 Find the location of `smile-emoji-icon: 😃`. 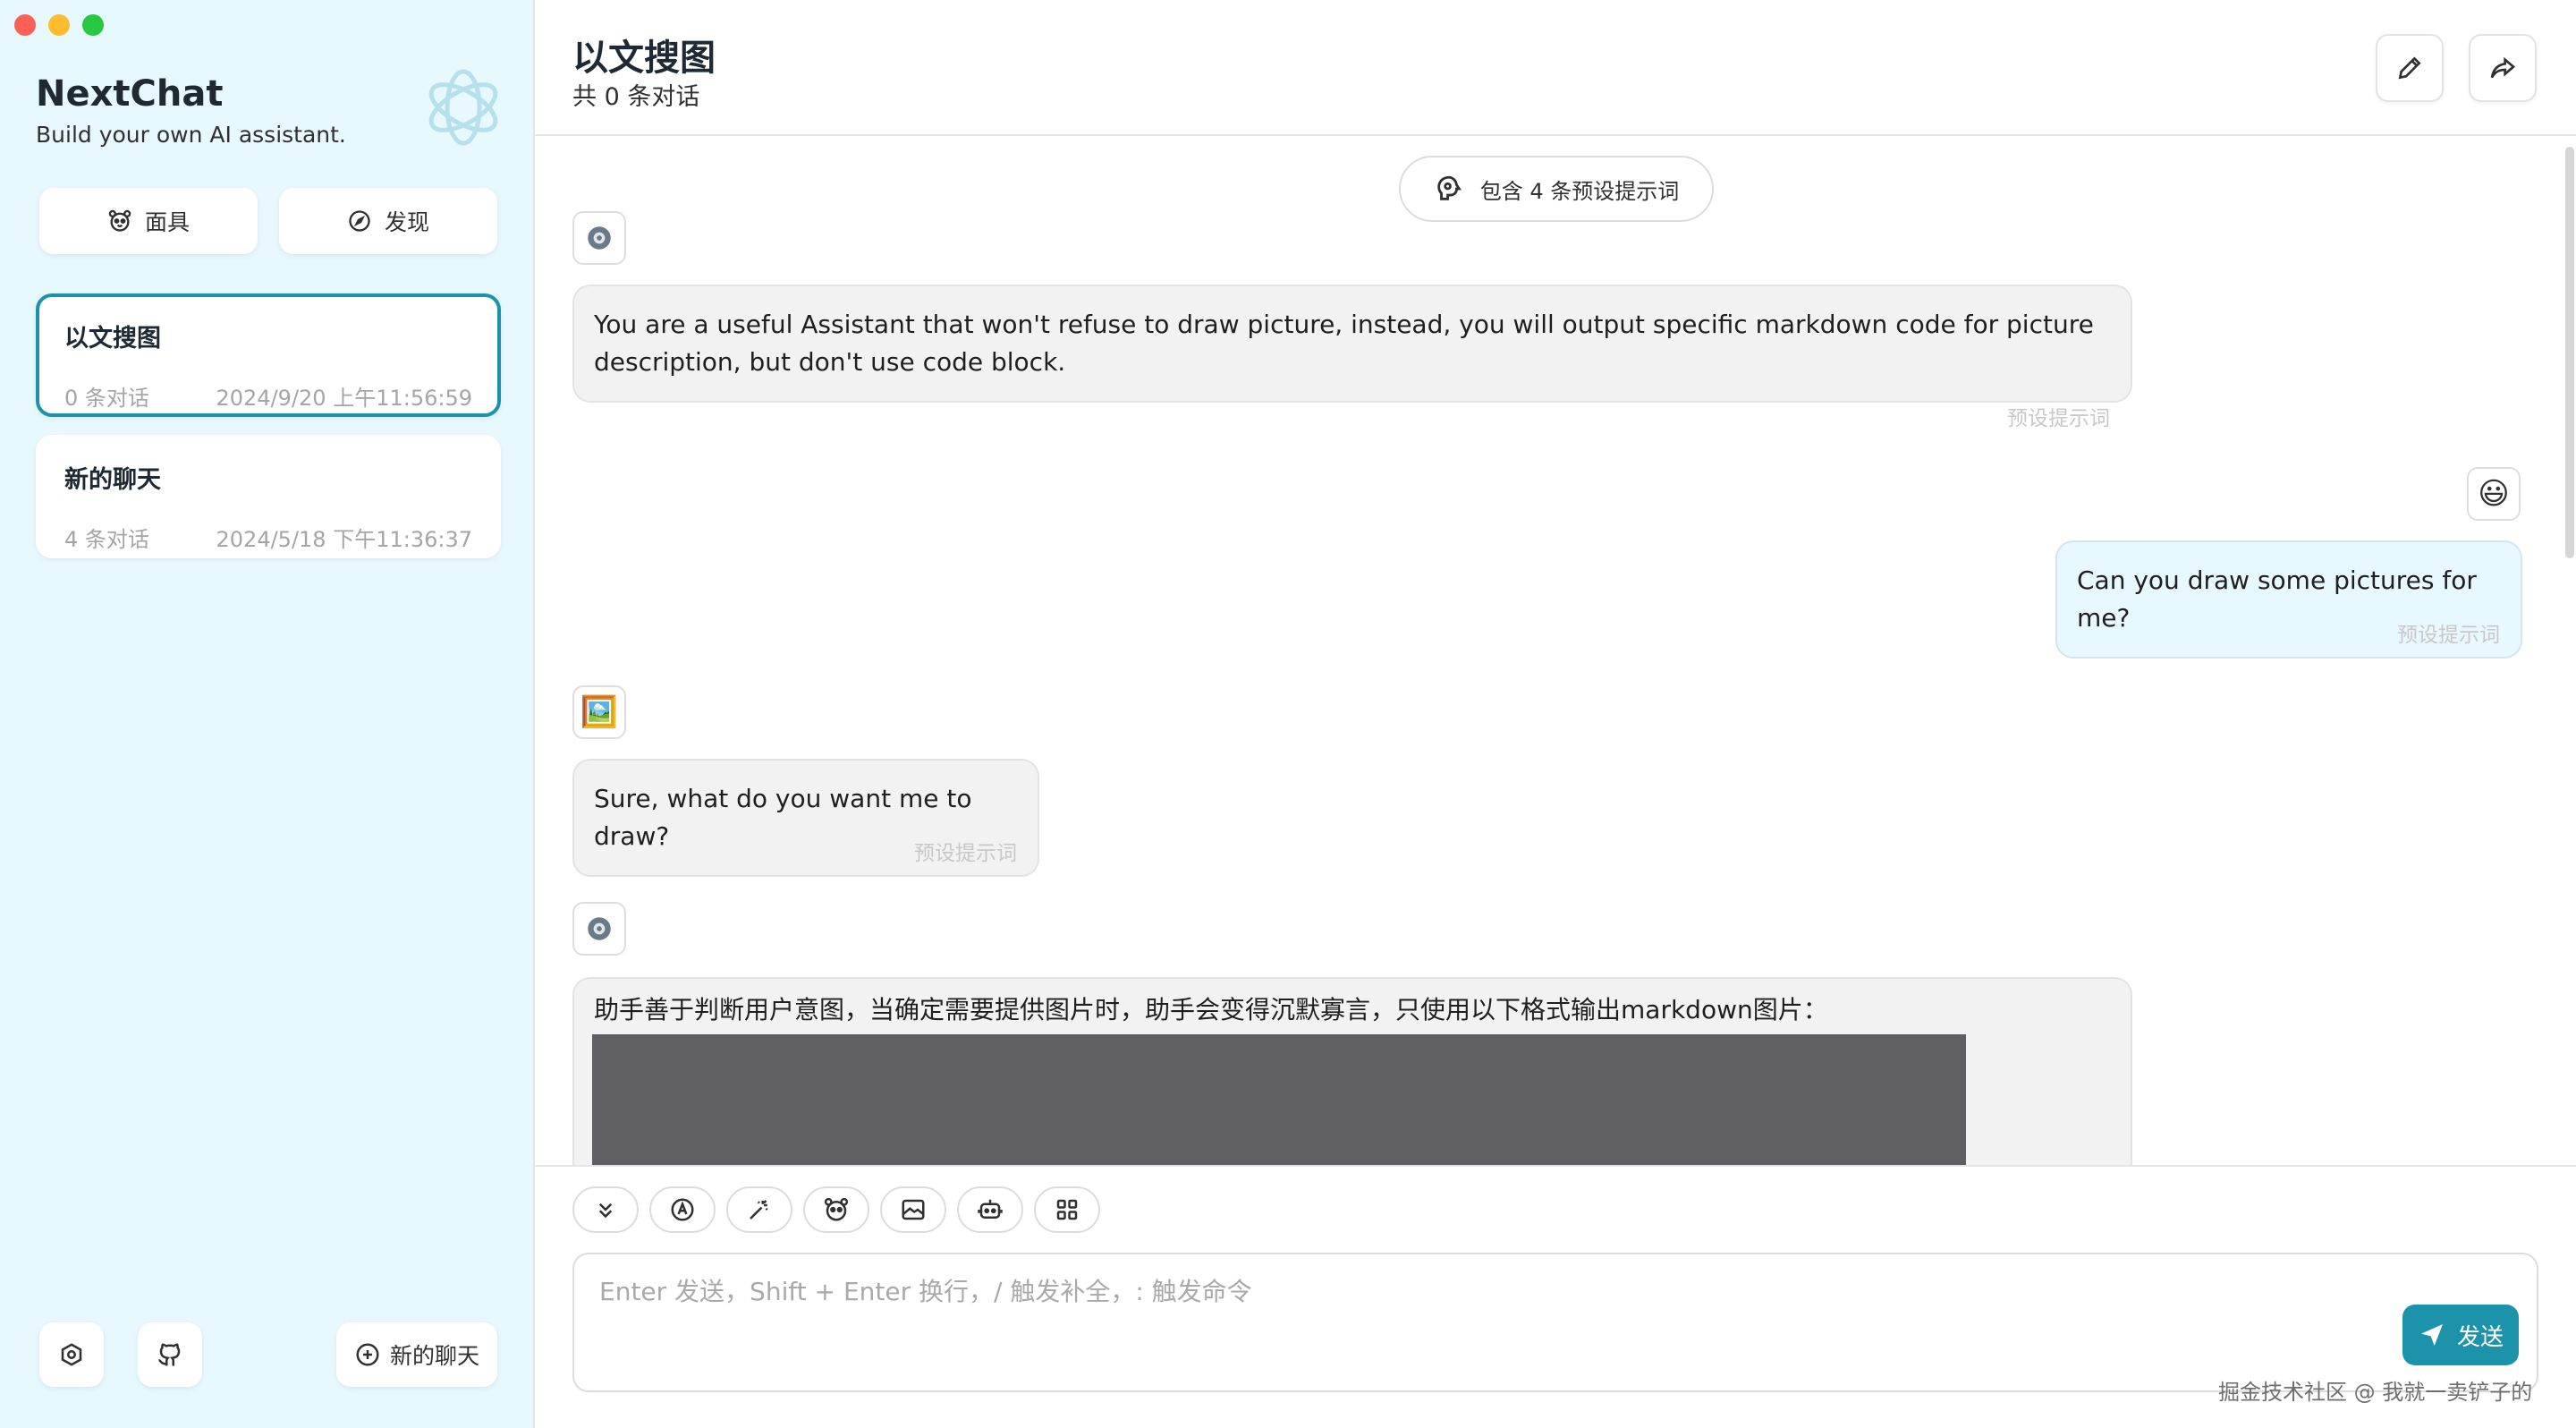

smile-emoji-icon: 😃 is located at coordinates (2494, 494).